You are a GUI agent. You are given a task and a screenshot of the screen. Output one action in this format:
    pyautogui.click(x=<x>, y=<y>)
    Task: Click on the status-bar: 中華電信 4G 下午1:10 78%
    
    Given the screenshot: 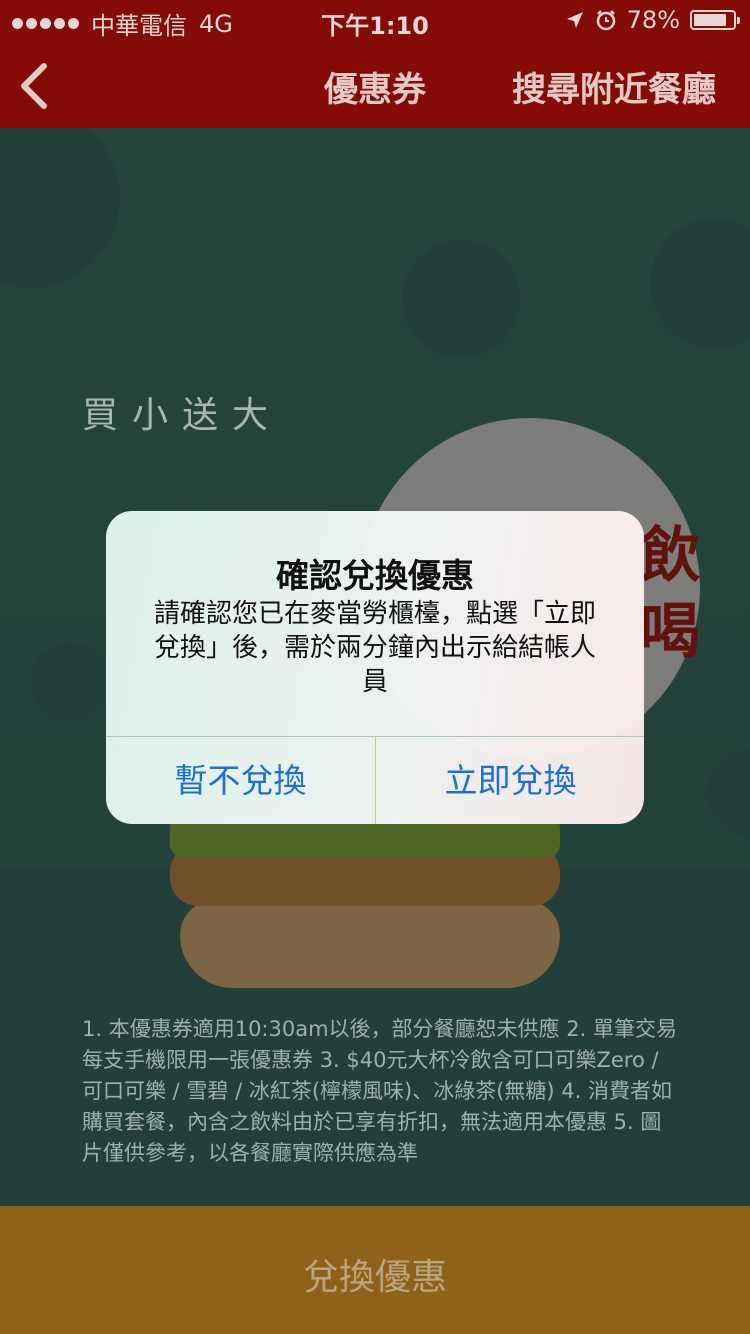 What is the action you would take?
    pyautogui.click(x=375, y=20)
    